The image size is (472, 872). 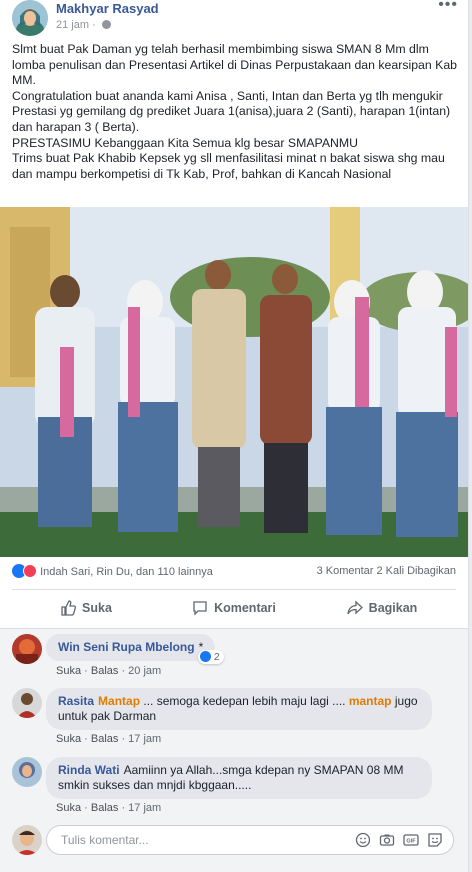 I want to click on like-button: Suka, so click(x=86, y=608).